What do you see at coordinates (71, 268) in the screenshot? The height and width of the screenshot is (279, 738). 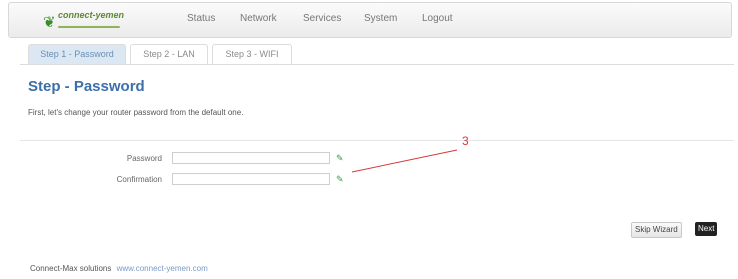 I see `footer-text: Connect-Max solutions` at bounding box center [71, 268].